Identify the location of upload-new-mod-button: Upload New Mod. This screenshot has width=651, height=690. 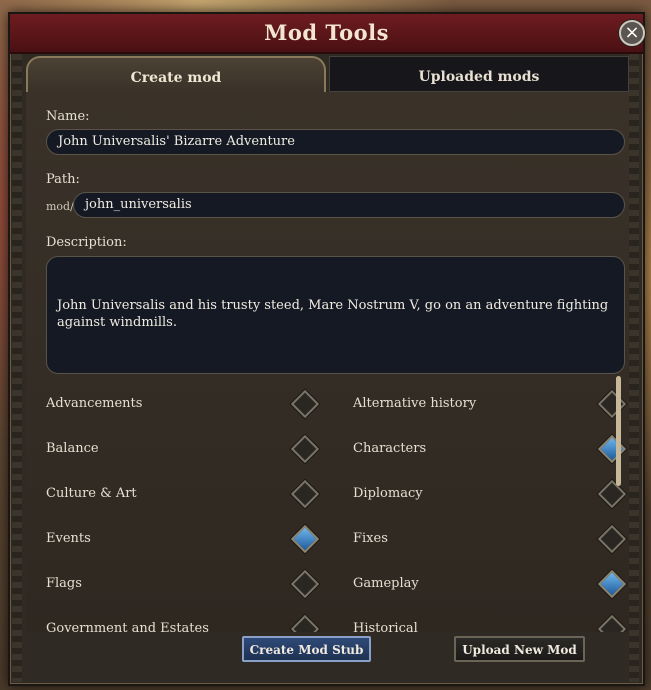
(519, 649).